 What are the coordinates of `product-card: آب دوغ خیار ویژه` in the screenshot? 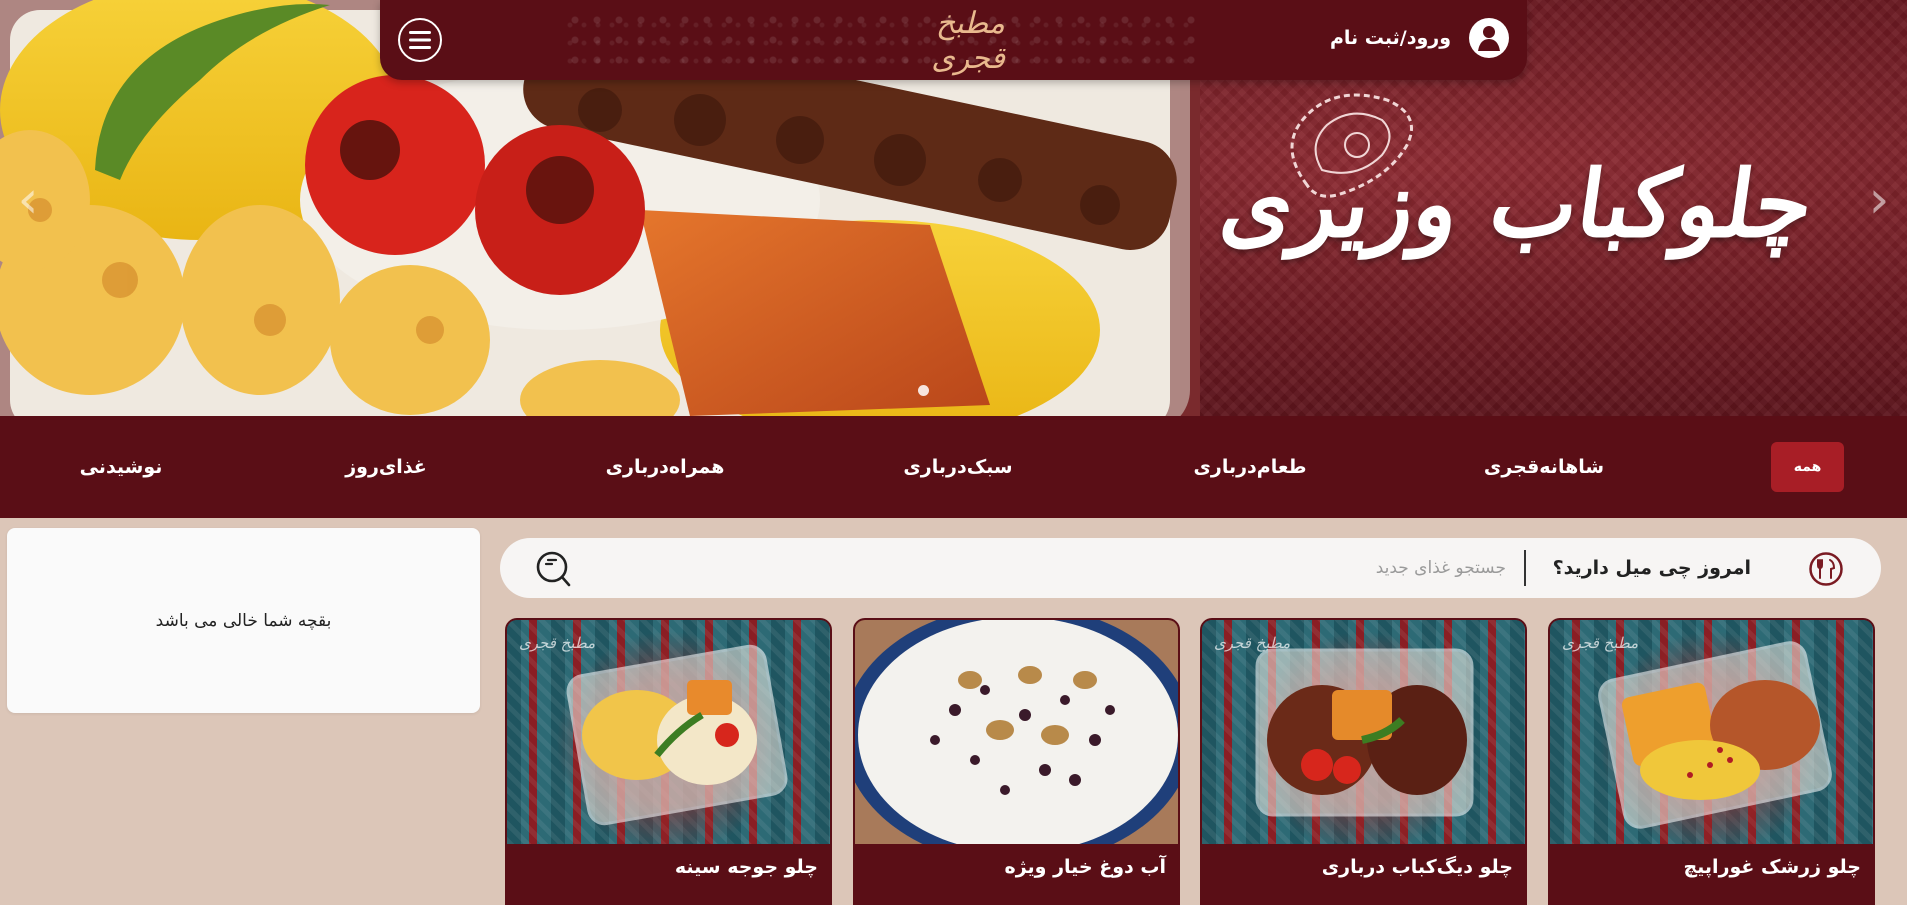 It's located at (1016, 761).